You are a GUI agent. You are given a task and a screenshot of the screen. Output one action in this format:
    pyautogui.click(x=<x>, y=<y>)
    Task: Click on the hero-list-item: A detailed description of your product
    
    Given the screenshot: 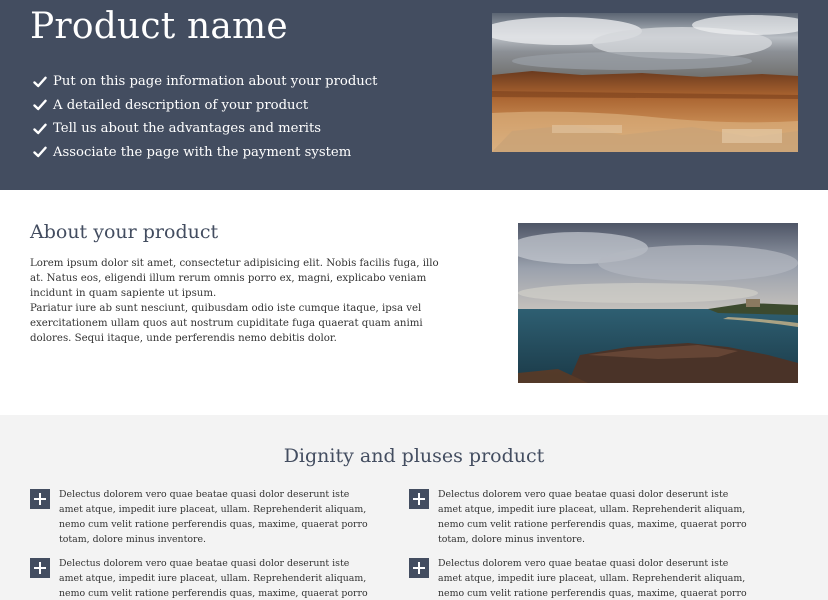 What is the action you would take?
    pyautogui.click(x=205, y=106)
    